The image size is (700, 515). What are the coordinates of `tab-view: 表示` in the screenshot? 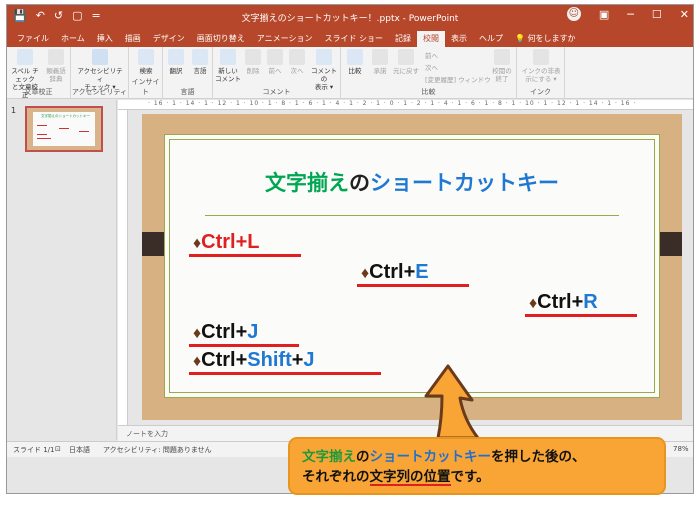 It's located at (459, 39).